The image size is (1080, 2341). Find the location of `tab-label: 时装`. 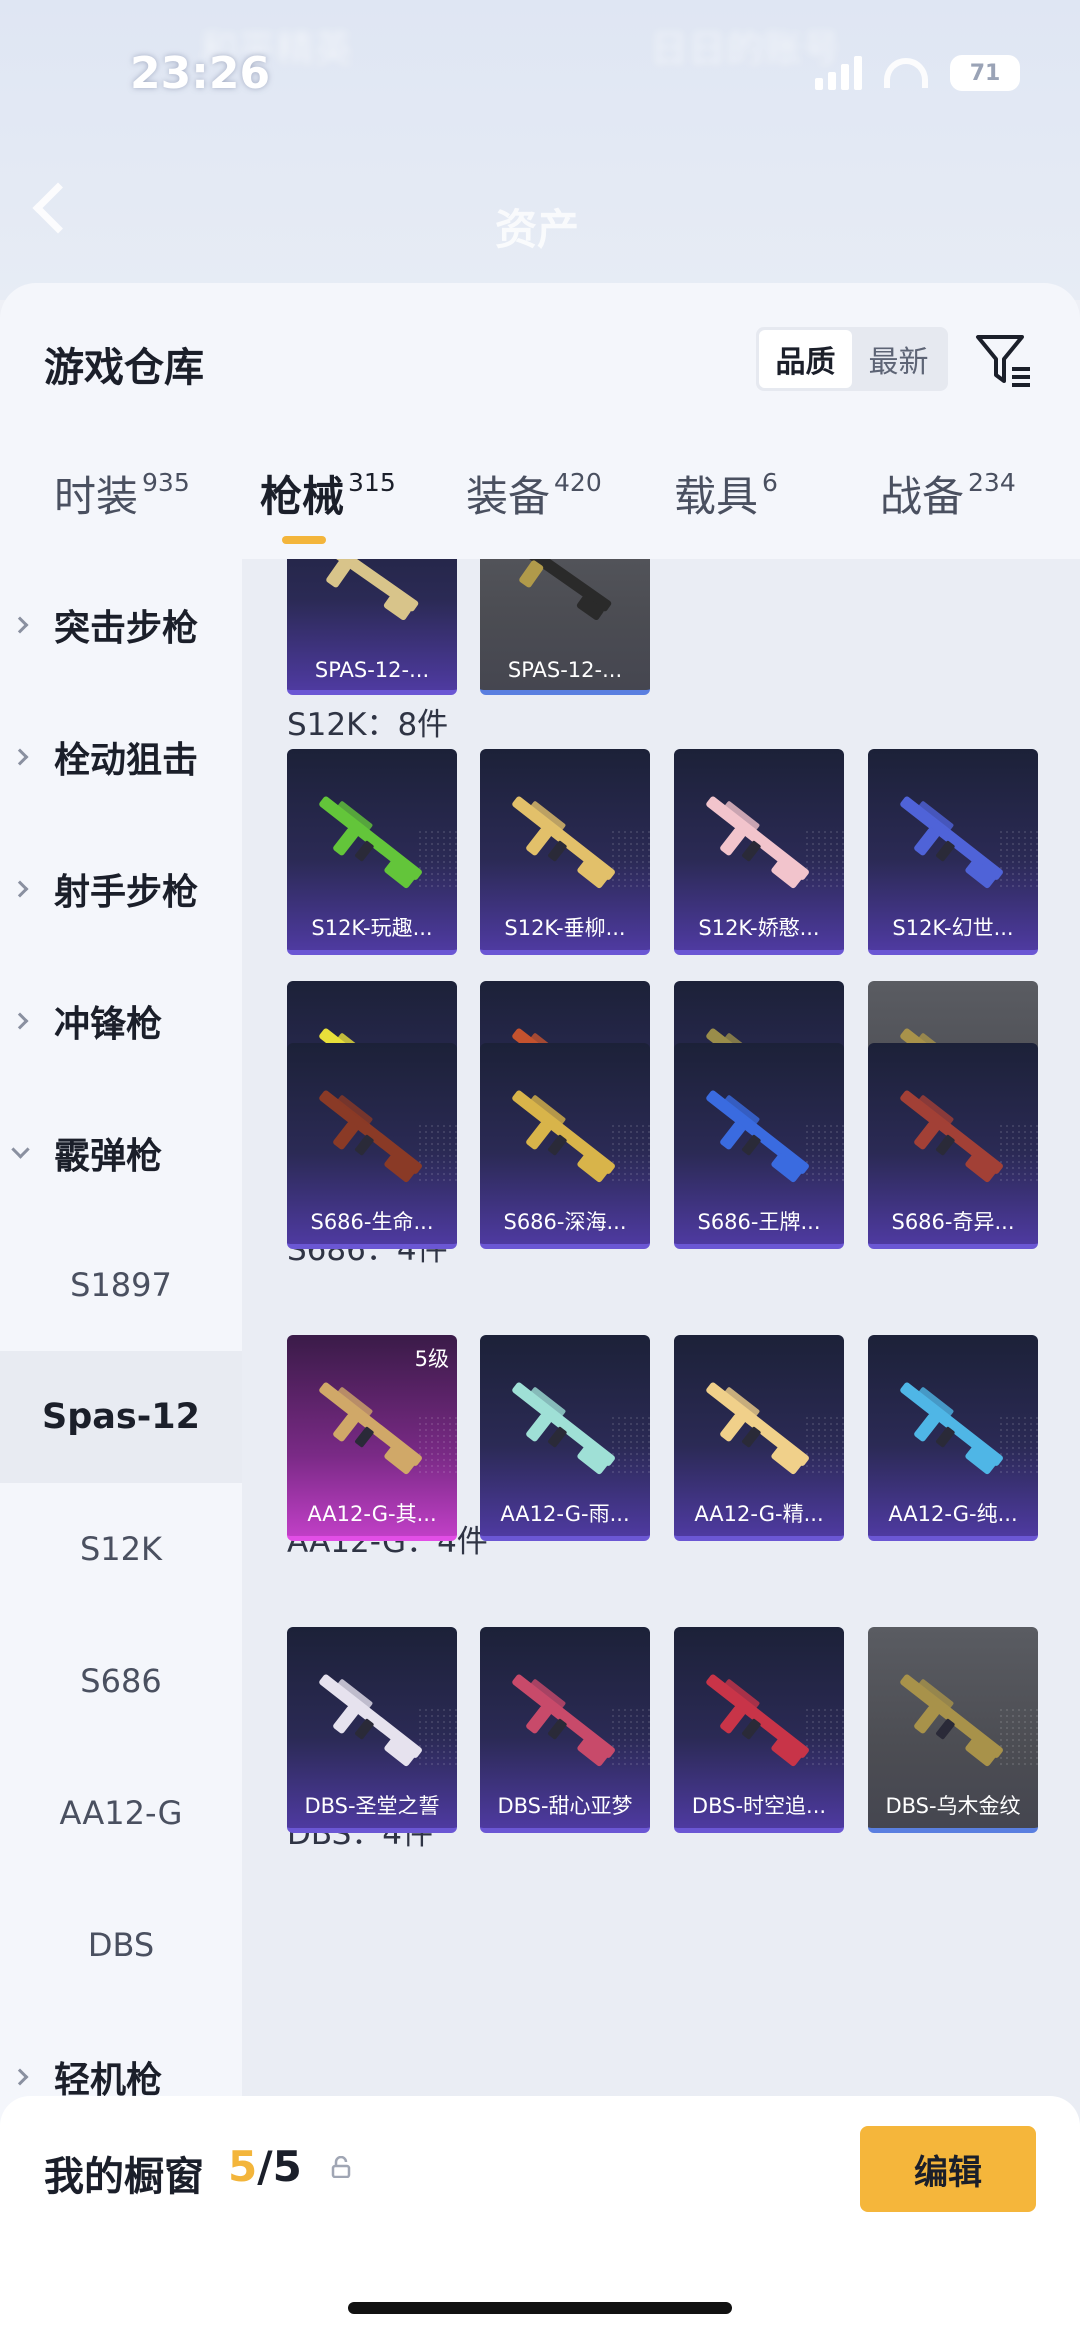

tab-label: 时装 is located at coordinates (96, 496).